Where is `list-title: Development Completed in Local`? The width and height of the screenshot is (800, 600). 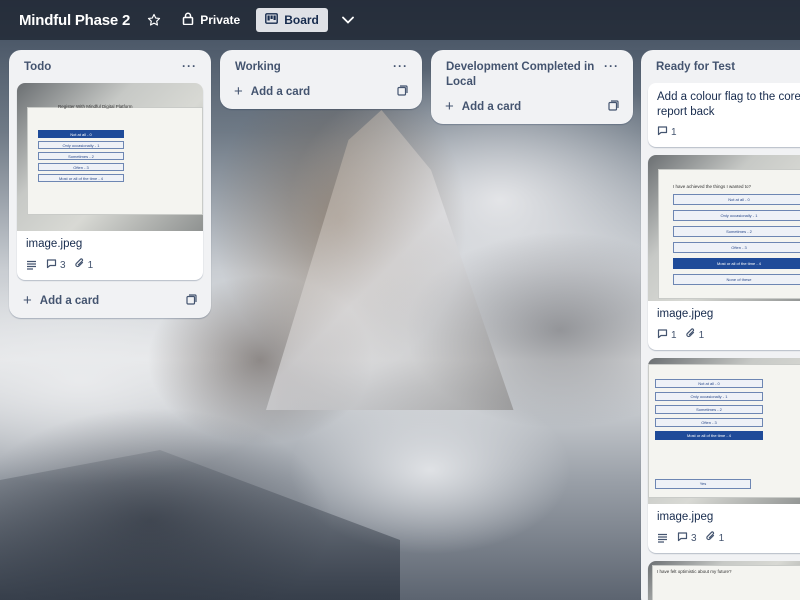 list-title: Development Completed in Local is located at coordinates (521, 75).